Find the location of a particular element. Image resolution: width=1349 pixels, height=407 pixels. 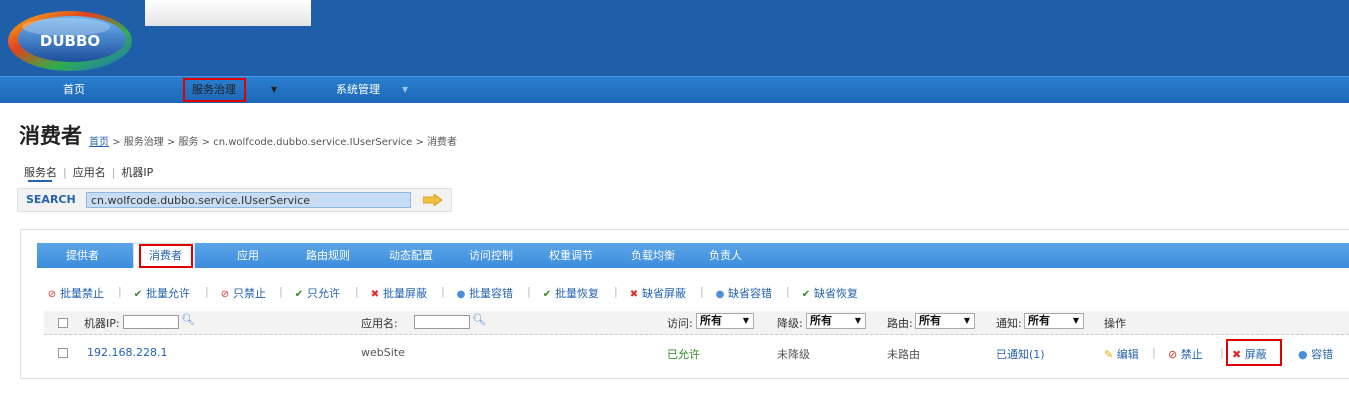

search-arrow-icon is located at coordinates (432, 200).